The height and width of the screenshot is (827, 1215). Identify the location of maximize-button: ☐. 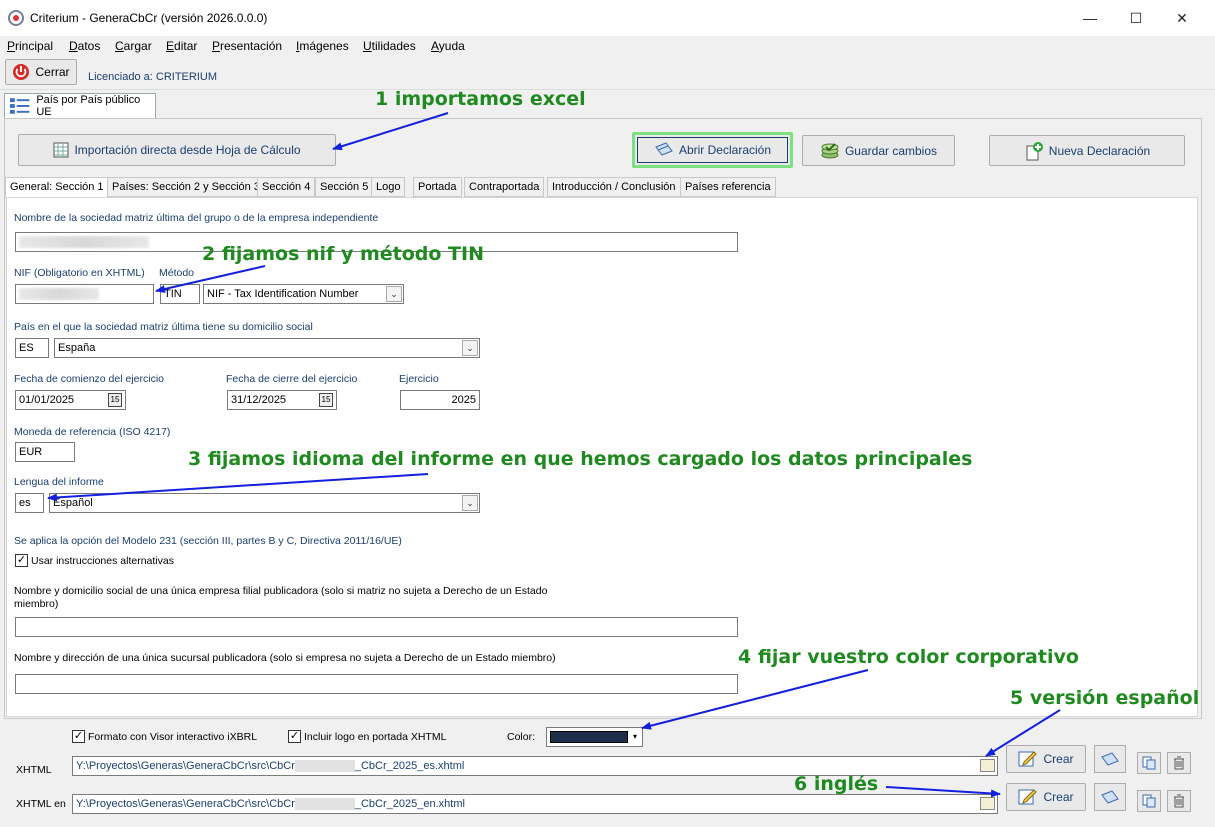
(1136, 18).